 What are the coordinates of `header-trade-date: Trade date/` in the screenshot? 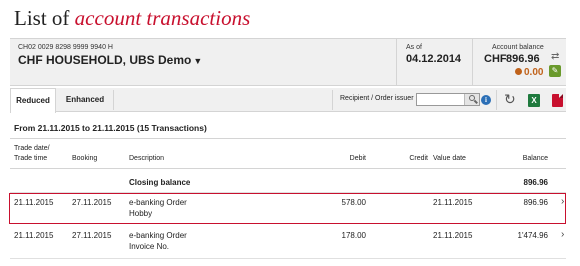 It's located at (32, 148).